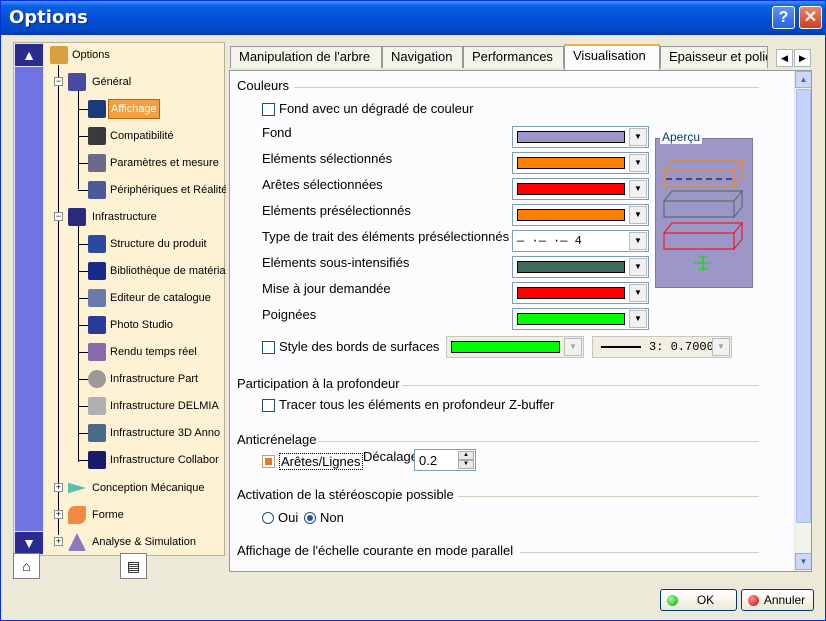 The image size is (826, 621). Describe the element at coordinates (466, 455) in the screenshot. I see `spin-up-icon: ▲` at that location.